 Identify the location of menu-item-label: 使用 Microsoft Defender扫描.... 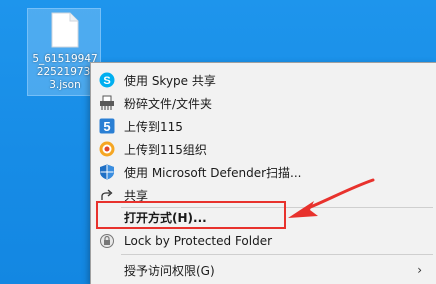
(213, 172).